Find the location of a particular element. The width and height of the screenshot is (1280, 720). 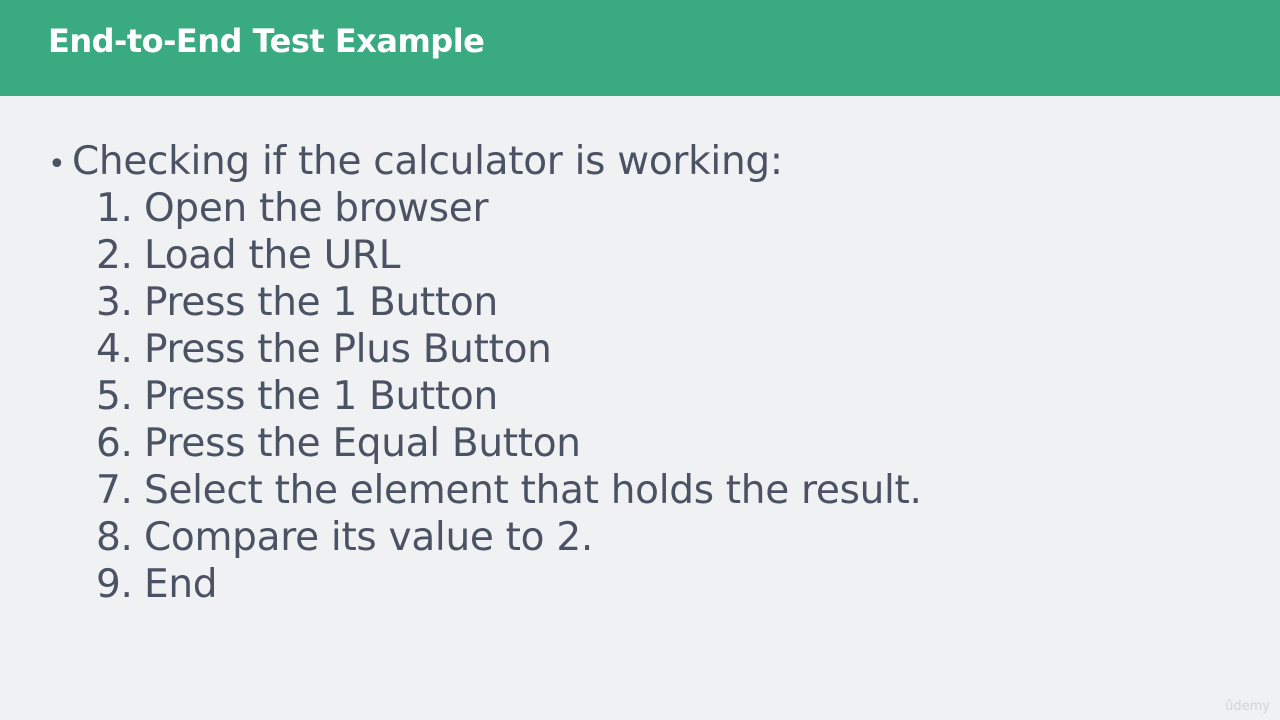

list-item: 9. End is located at coordinates (638, 584).